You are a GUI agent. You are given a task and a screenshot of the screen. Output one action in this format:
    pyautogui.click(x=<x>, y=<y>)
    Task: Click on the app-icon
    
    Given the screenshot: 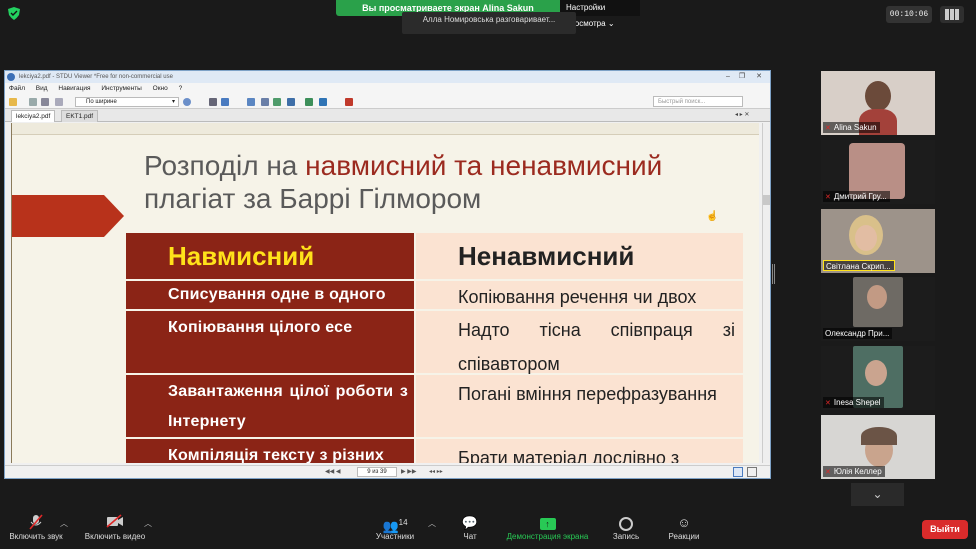 What is the action you would take?
    pyautogui.click(x=11, y=77)
    